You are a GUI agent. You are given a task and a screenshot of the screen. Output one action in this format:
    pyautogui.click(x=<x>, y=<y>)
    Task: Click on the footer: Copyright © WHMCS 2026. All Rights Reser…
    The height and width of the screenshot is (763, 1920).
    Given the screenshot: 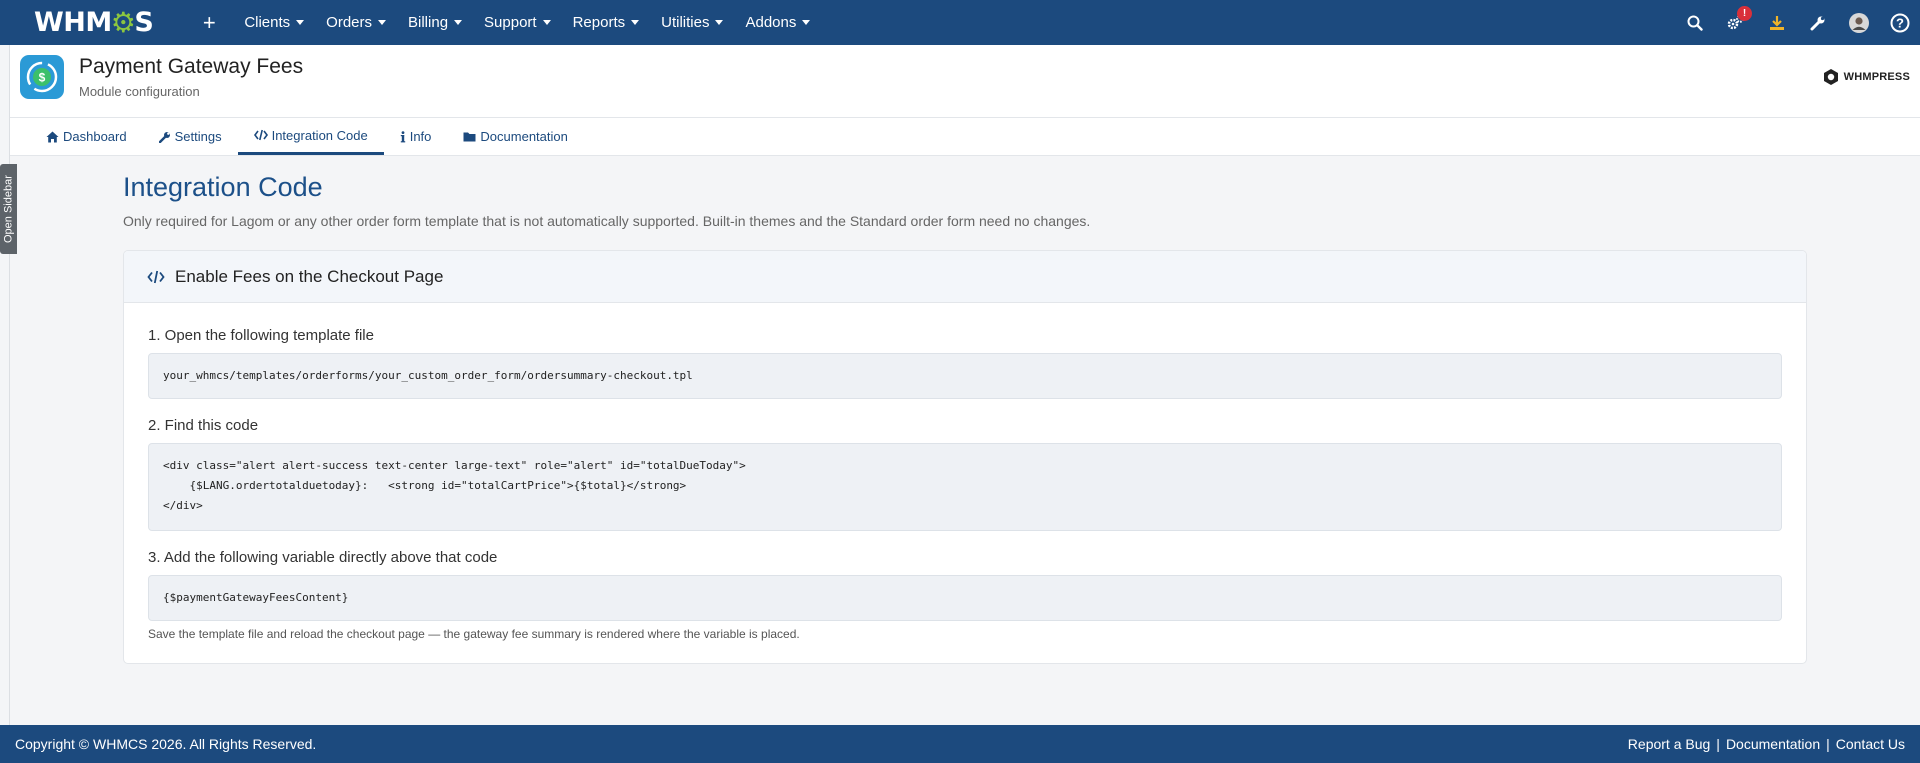 What is the action you would take?
    pyautogui.click(x=960, y=744)
    